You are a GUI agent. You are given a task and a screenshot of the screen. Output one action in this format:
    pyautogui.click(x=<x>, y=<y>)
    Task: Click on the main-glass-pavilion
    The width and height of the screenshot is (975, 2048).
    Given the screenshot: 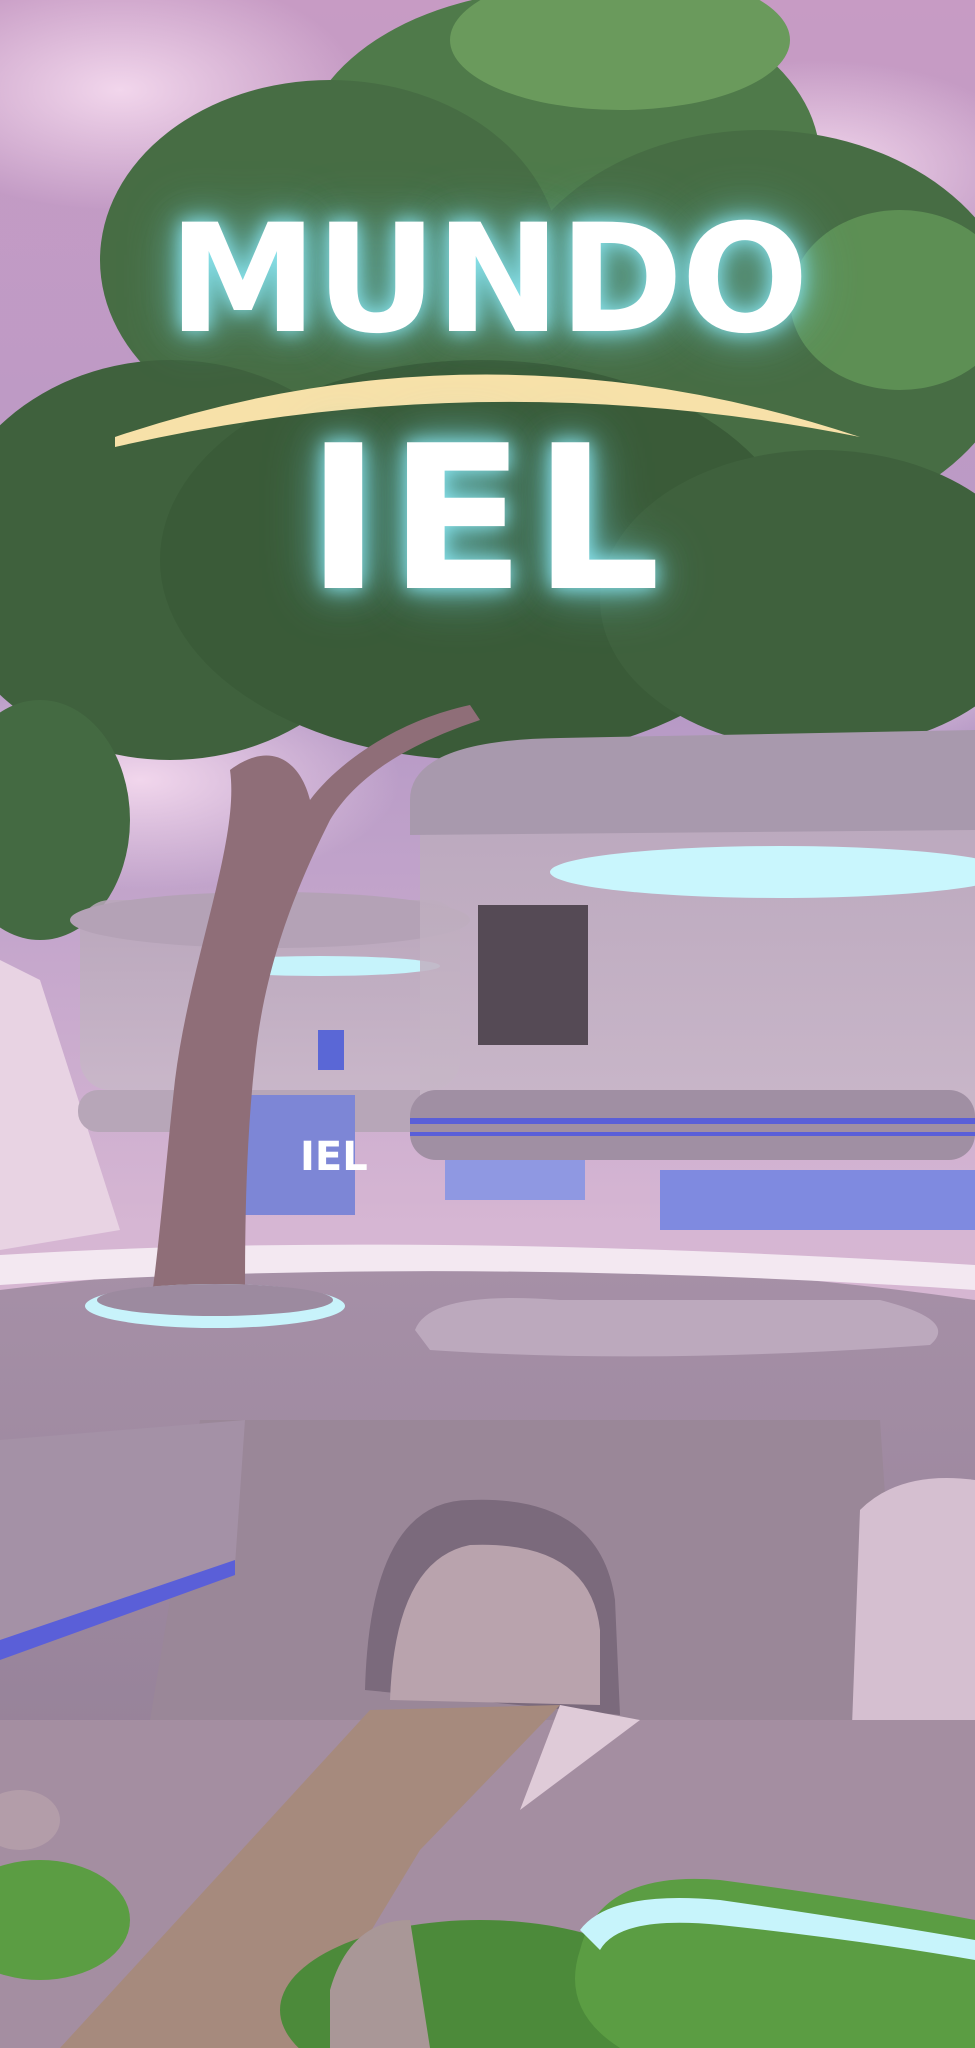 What is the action you would take?
    pyautogui.click(x=692, y=980)
    